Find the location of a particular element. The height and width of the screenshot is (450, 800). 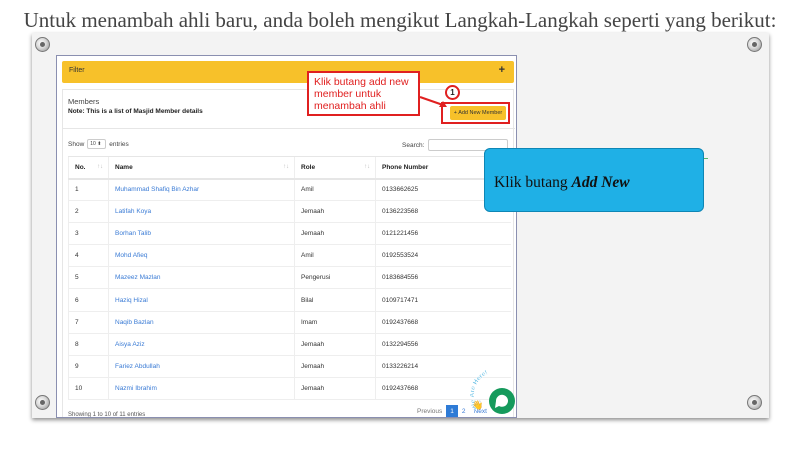

cell-name: Aisya Aziz is located at coordinates (201, 344).